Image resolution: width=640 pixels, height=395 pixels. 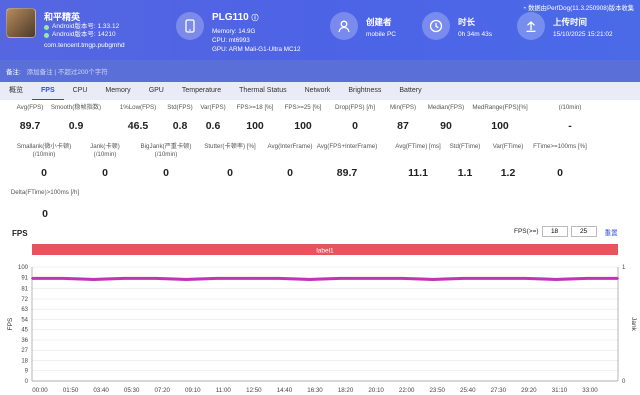 I want to click on y-tick-label: 27, so click(x=24, y=351).